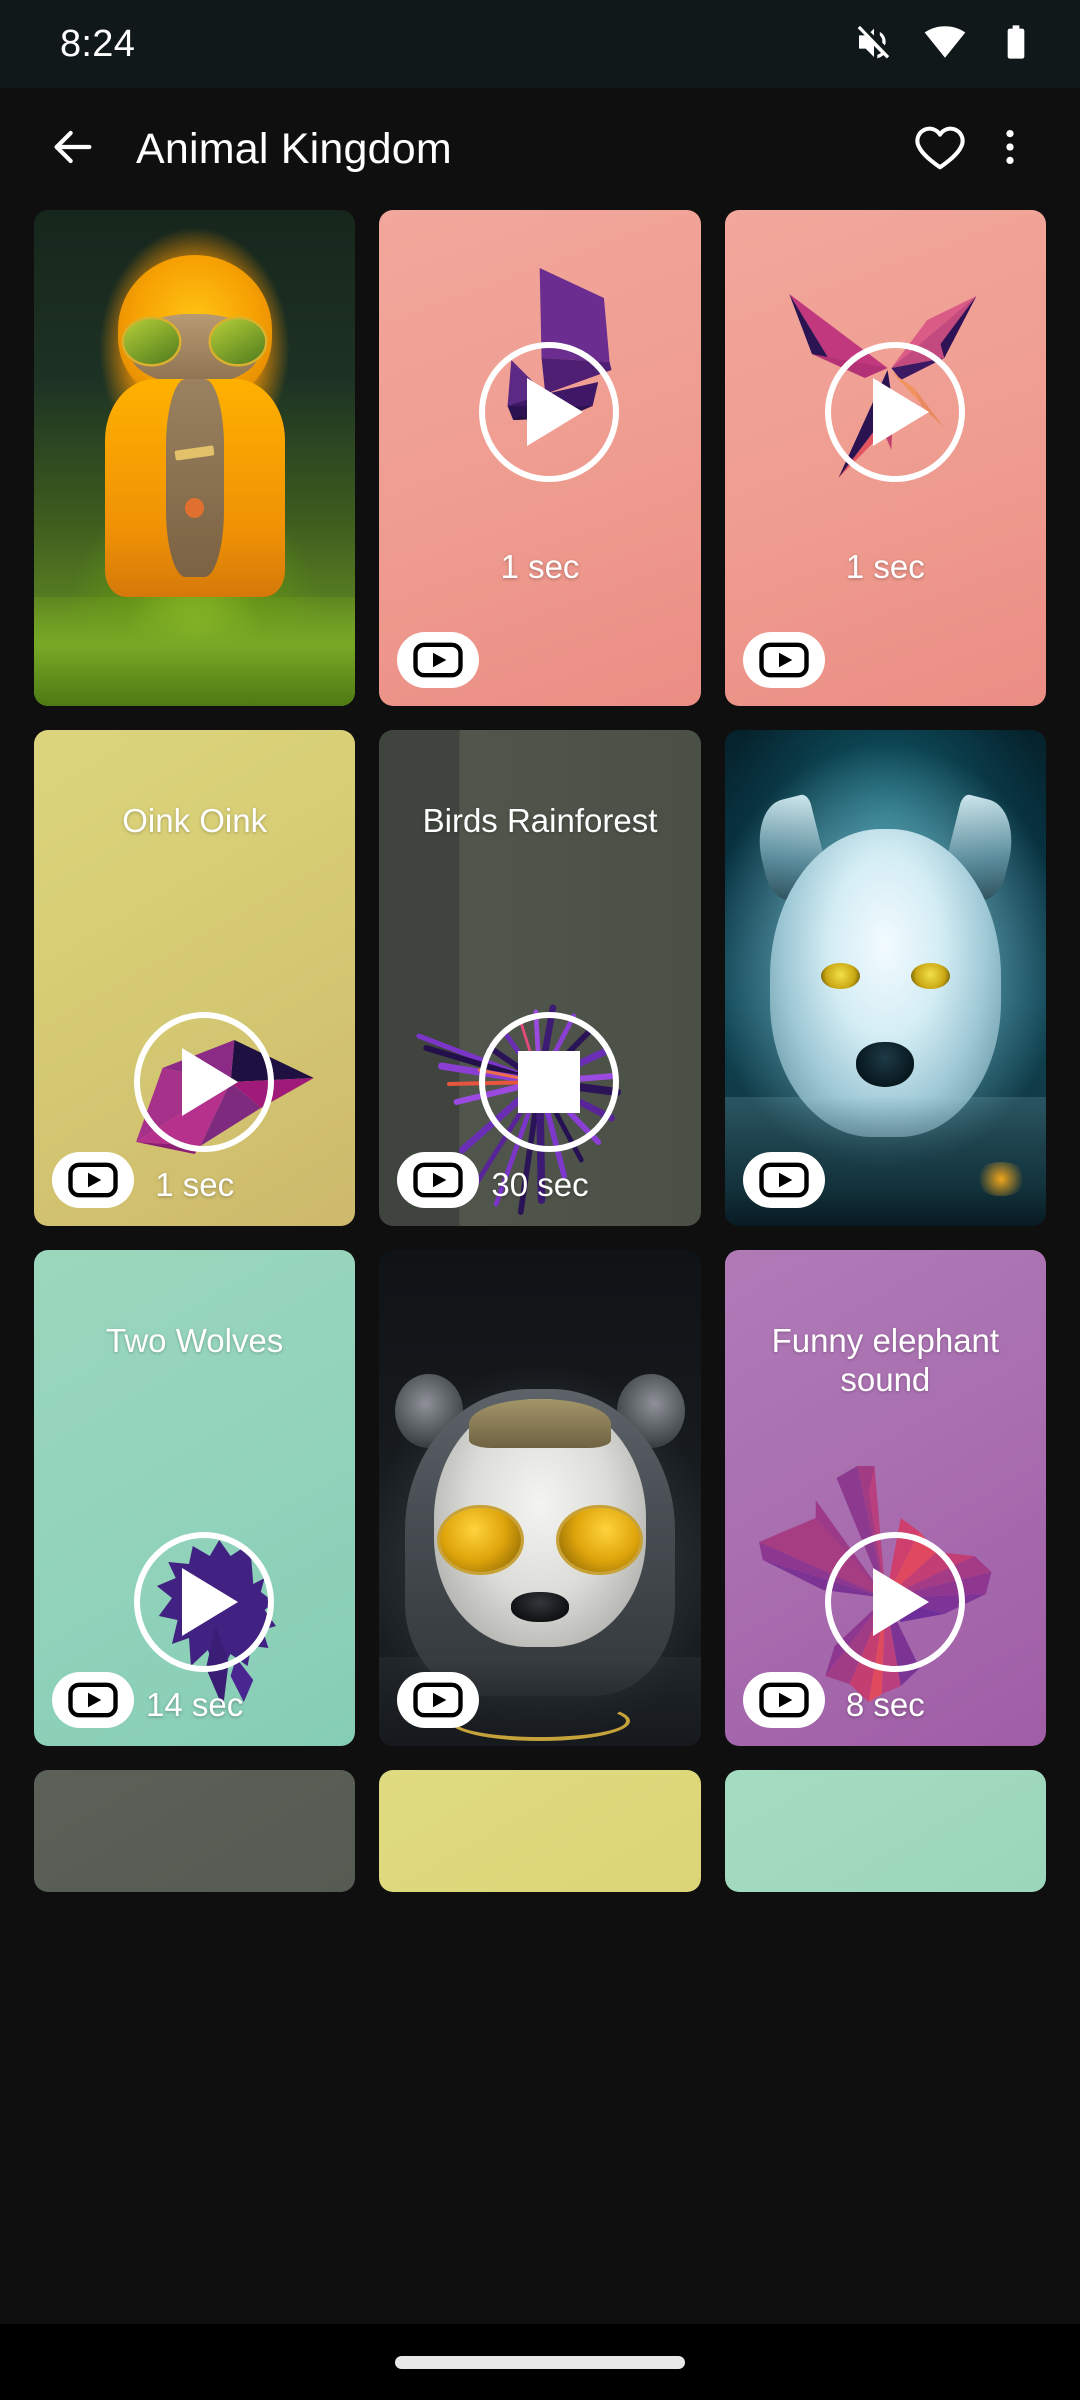 Image resolution: width=1080 pixels, height=2400 pixels. What do you see at coordinates (1016, 44) in the screenshot?
I see `battery-icon` at bounding box center [1016, 44].